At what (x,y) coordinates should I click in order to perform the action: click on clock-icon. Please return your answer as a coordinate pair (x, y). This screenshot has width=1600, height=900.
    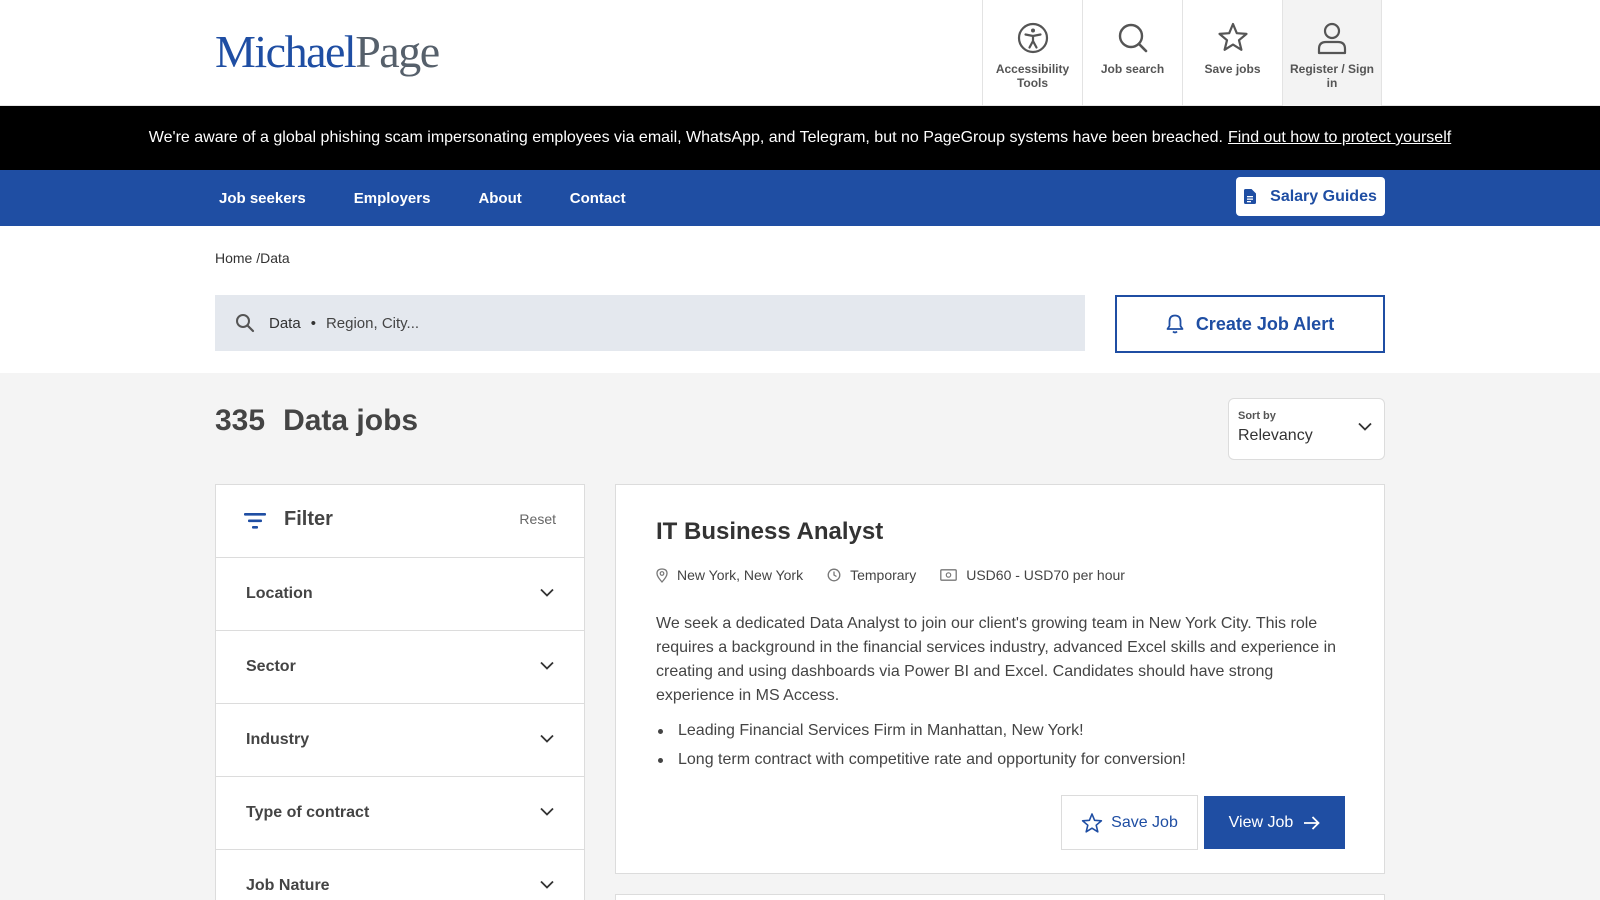
    Looking at the image, I should click on (834, 575).